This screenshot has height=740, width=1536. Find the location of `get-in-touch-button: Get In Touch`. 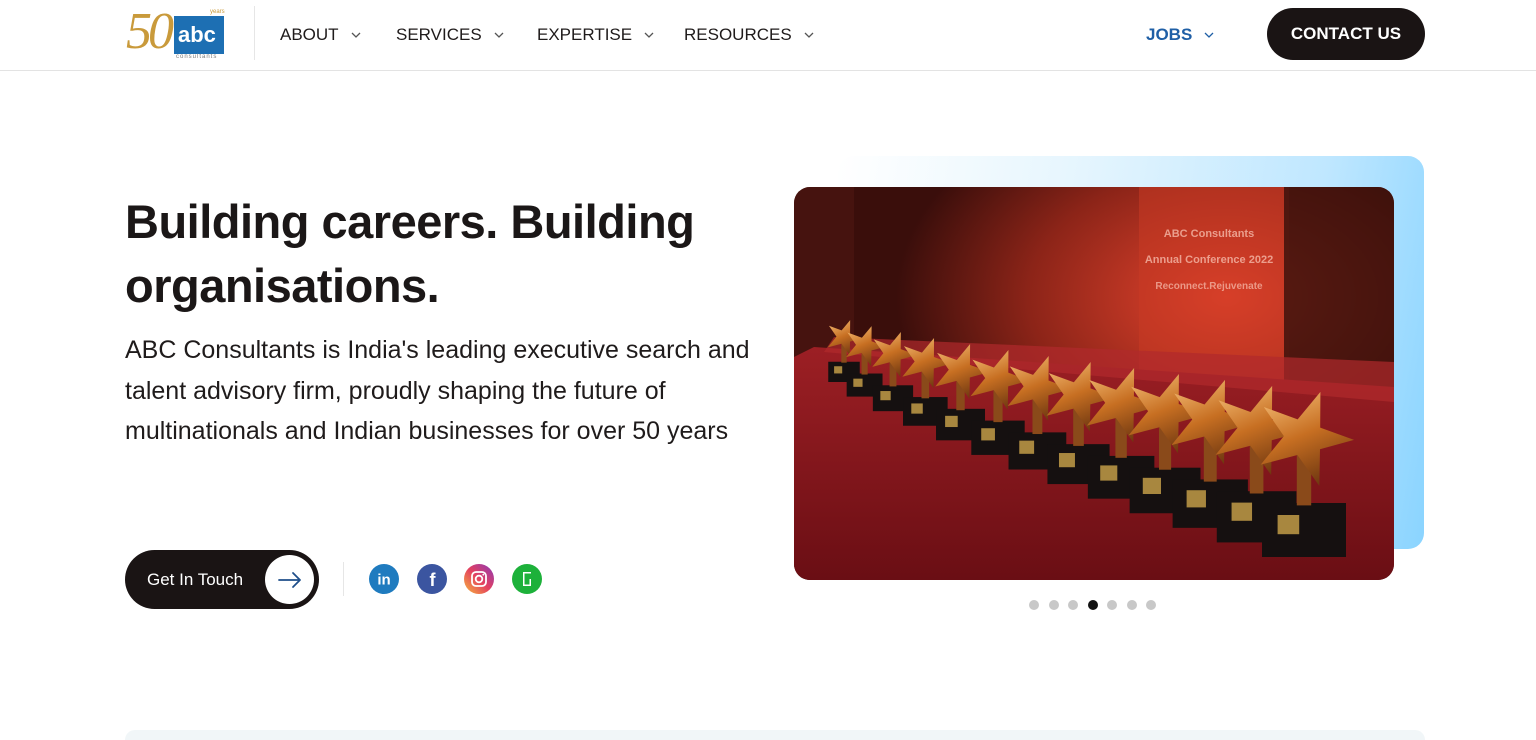

get-in-touch-button: Get In Touch is located at coordinates (222, 579).